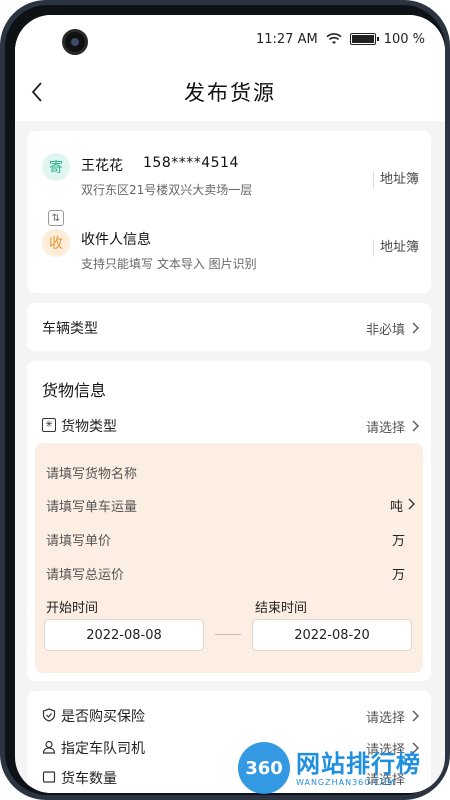  I want to click on fleet-driver-label: 指定车队司机, so click(103, 748).